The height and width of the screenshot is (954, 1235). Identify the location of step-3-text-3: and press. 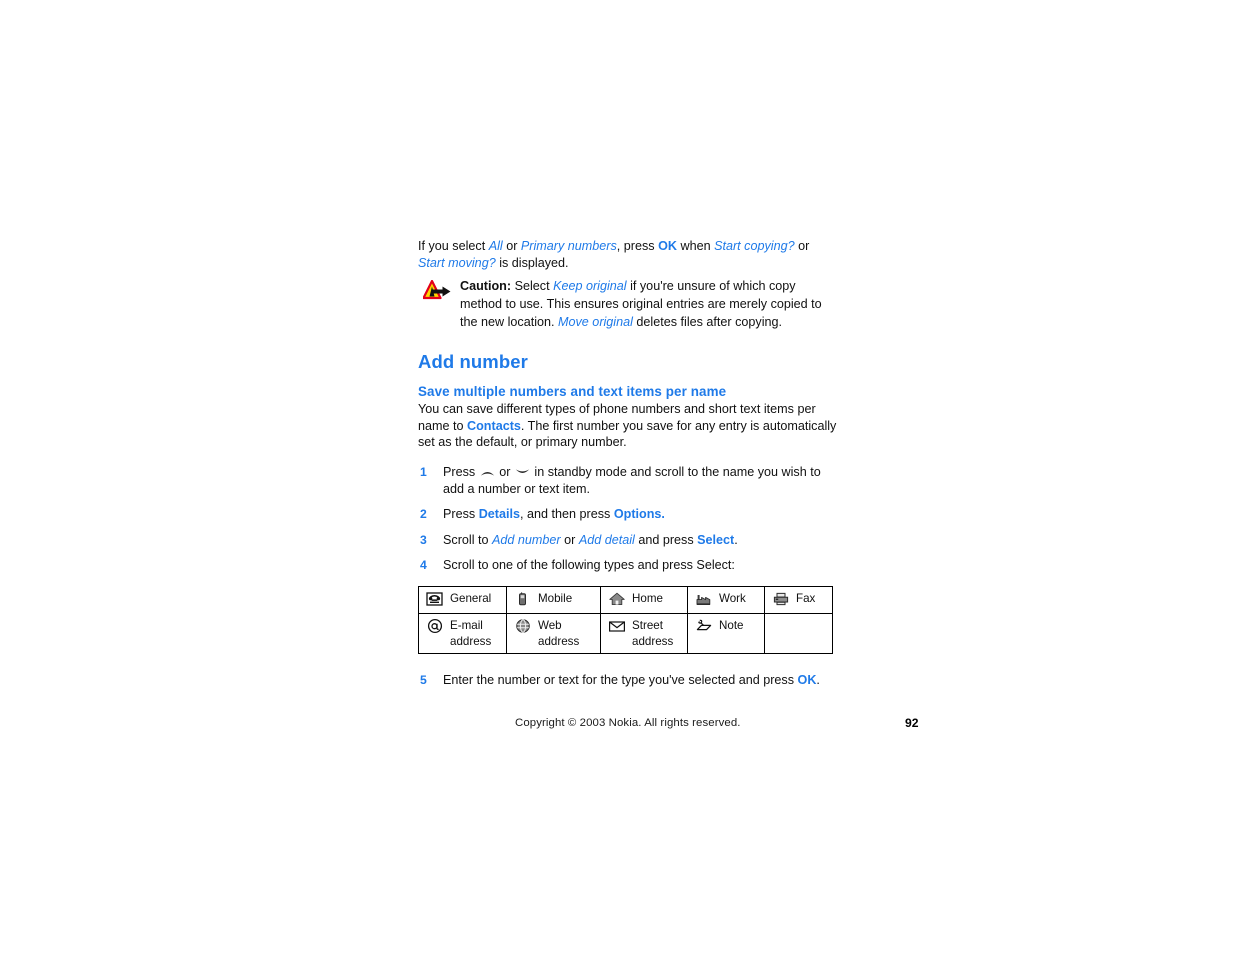
(666, 539).